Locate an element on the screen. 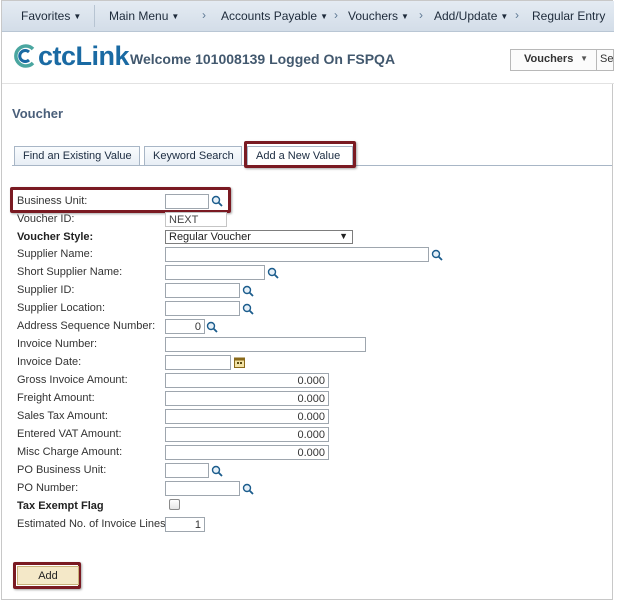 The image size is (618, 602). misc-charge-amount-input: 0.000 is located at coordinates (247, 452).